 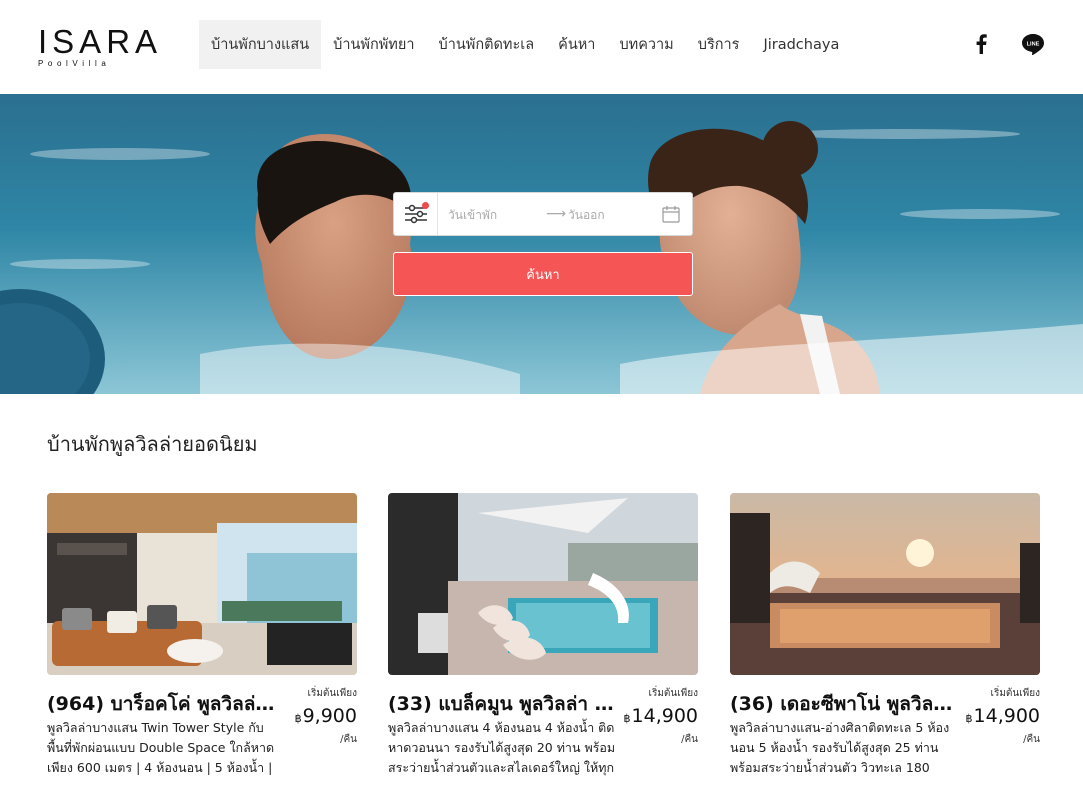 I want to click on villa-title: (36) เดอะซีพาโน่ พูลวิลล่า บางแสน, so click(x=846, y=704).